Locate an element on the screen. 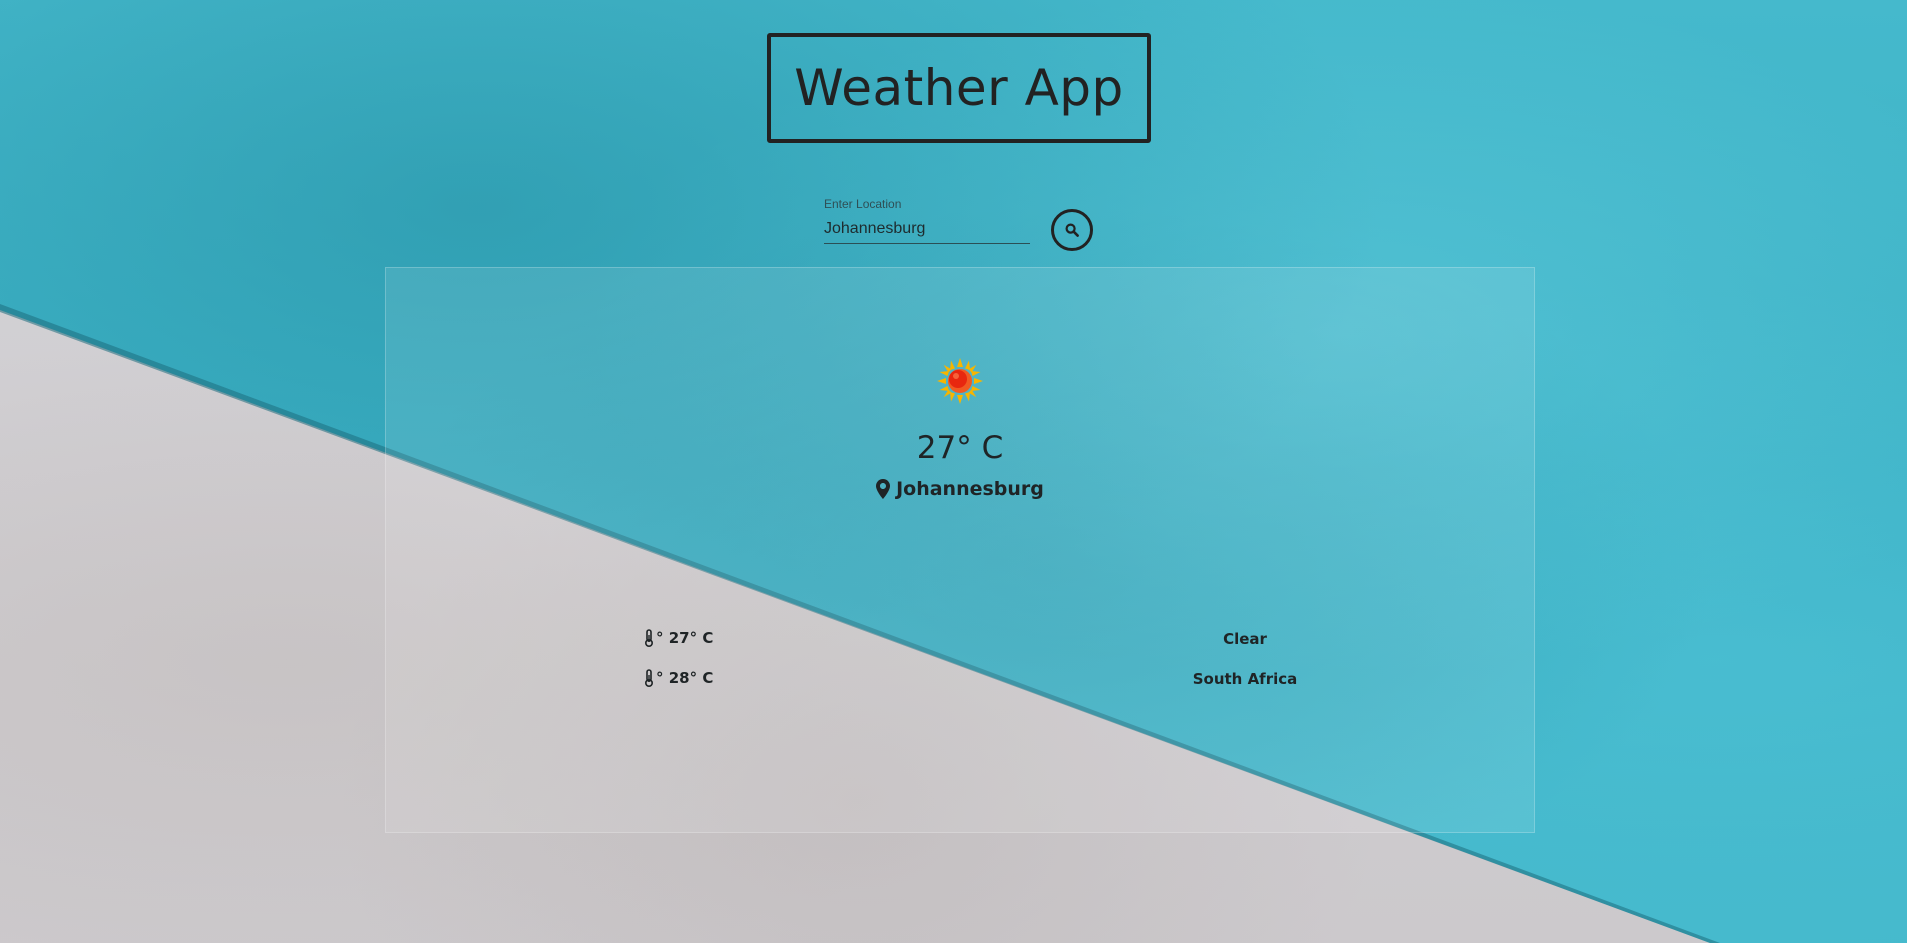  country-name: South Africa is located at coordinates (1245, 679).